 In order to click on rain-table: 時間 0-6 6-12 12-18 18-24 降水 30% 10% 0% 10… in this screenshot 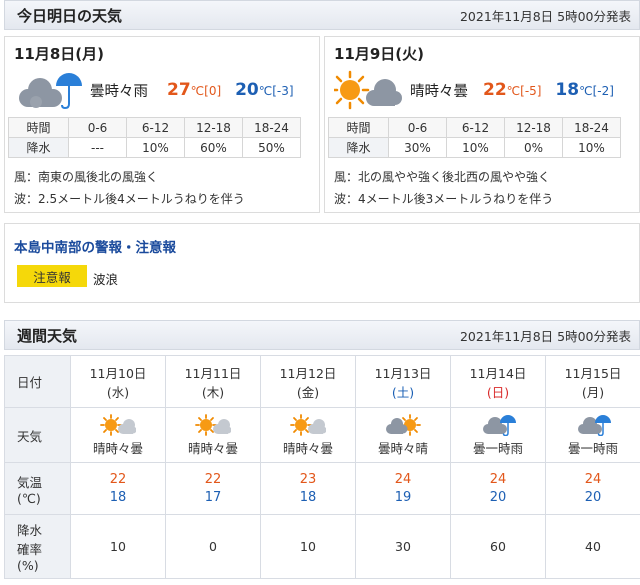, I will do `click(474, 137)`.